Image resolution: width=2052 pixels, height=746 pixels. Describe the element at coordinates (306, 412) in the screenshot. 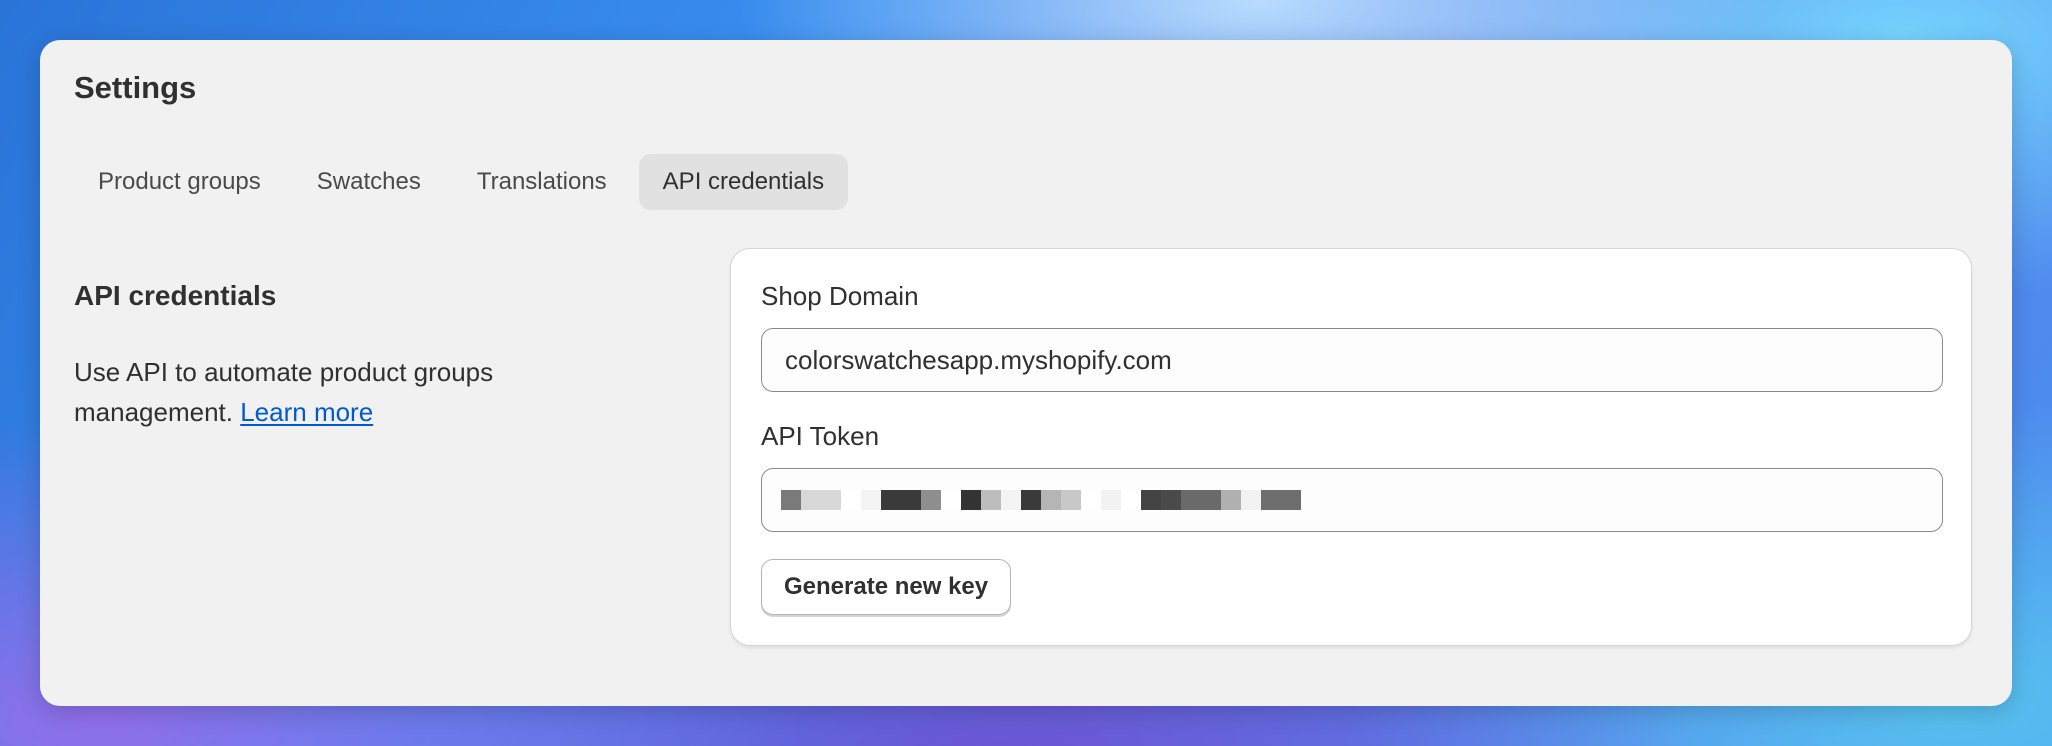

I see `learn-more-link: Learn more` at that location.